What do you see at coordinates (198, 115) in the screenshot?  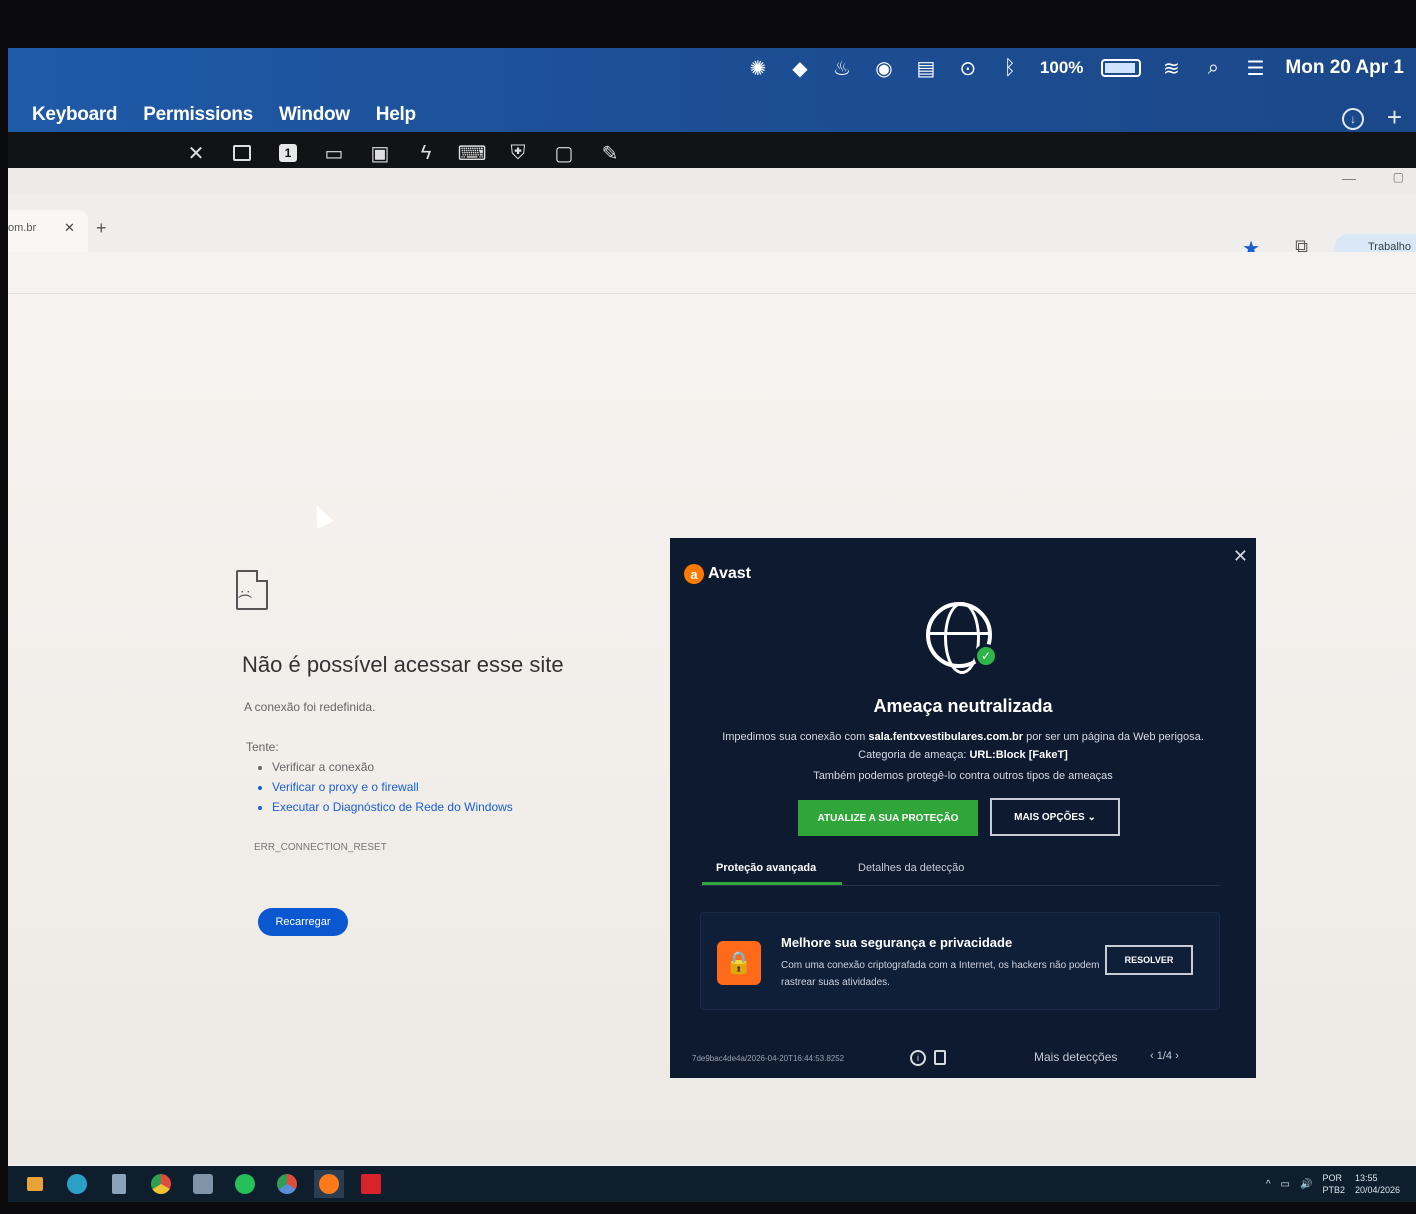 I see `menu-permissions: Permissions` at bounding box center [198, 115].